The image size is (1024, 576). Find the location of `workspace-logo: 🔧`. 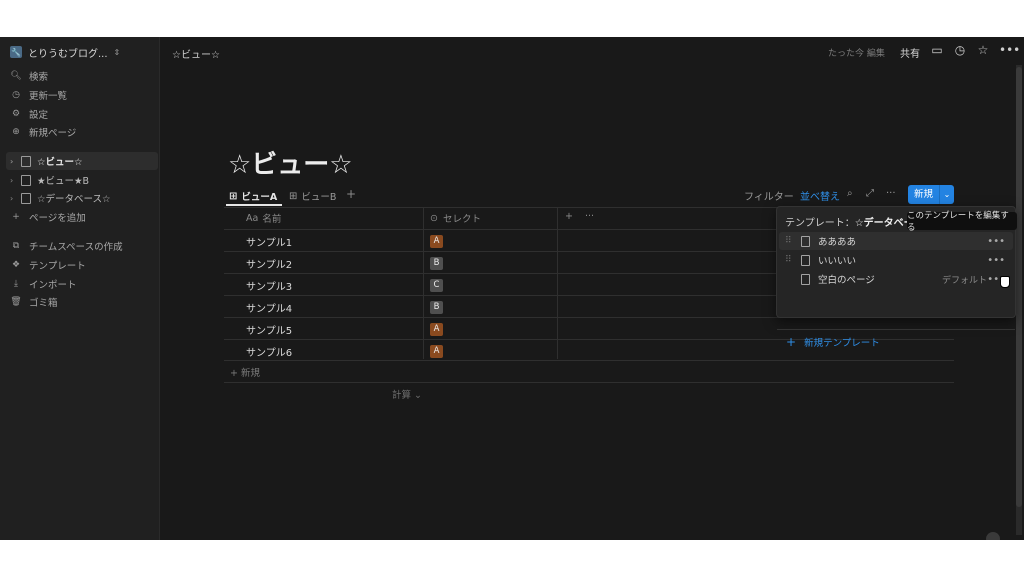

workspace-logo: 🔧 is located at coordinates (16, 52).